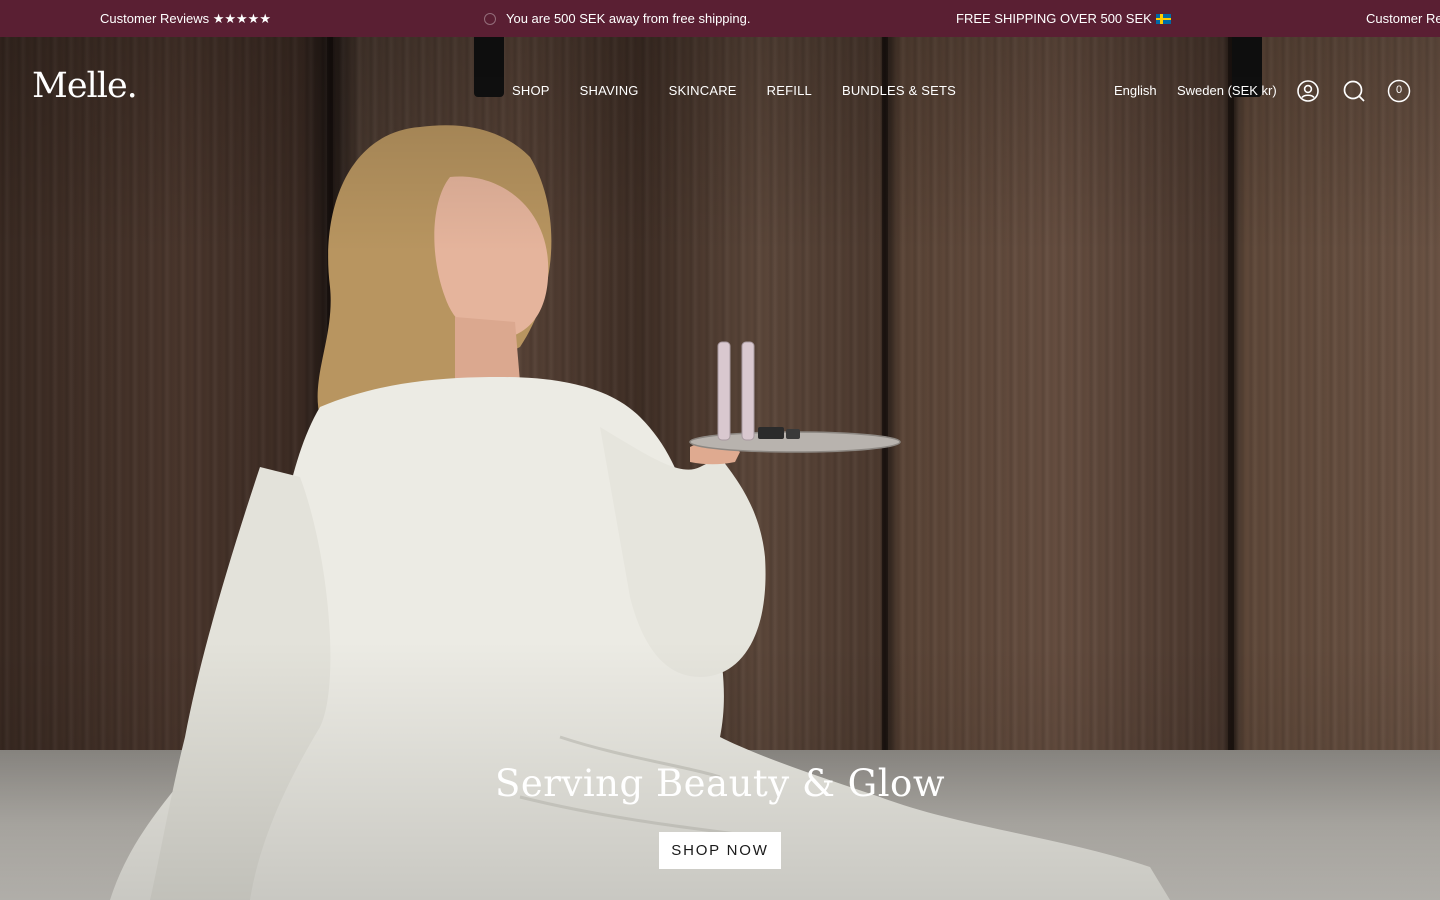 The width and height of the screenshot is (1440, 900). Describe the element at coordinates (720, 850) in the screenshot. I see `shop-now-button: SHOP NOW` at that location.